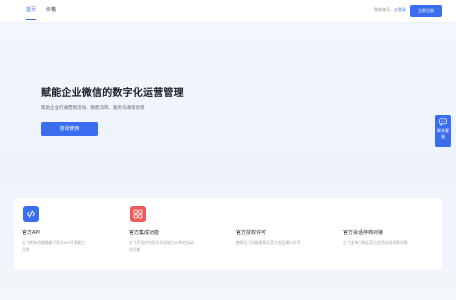 This screenshot has width=456, height=300. I want to click on feature-item: 官方会话存档对接 企飞支持已购买官方会话存档消息对接, so click(393, 234).